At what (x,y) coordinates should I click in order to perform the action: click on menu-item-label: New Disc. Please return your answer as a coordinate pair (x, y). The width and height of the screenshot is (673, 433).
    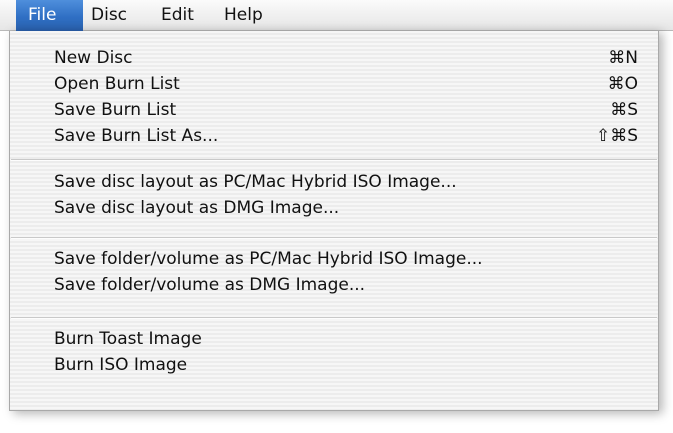
    Looking at the image, I should click on (93, 58).